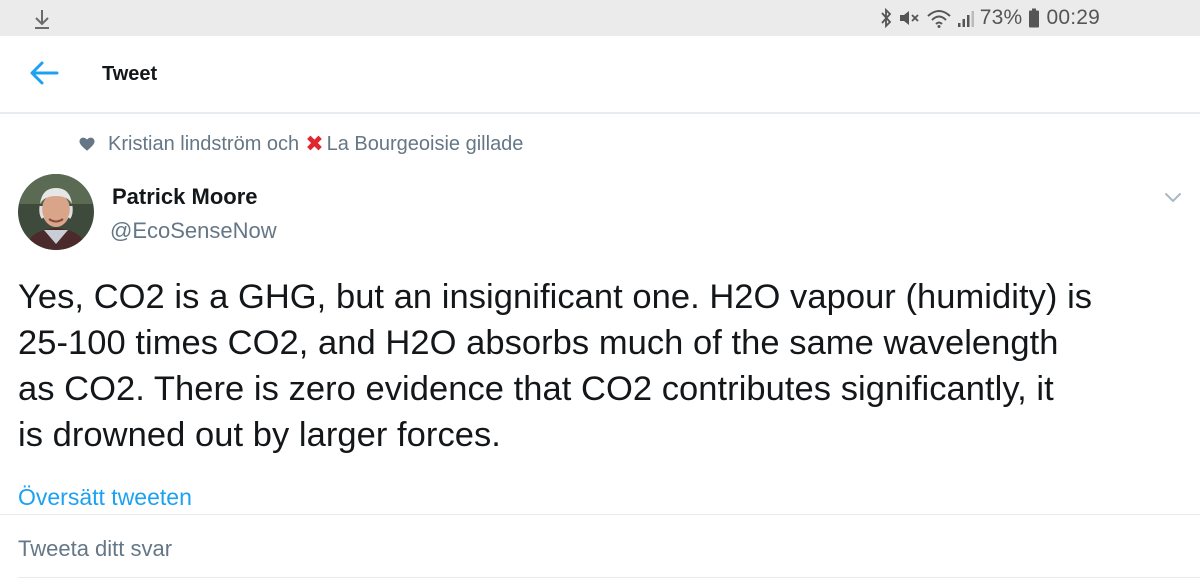 Image resolution: width=1200 pixels, height=584 pixels. I want to click on clock: 00:29, so click(1073, 17).